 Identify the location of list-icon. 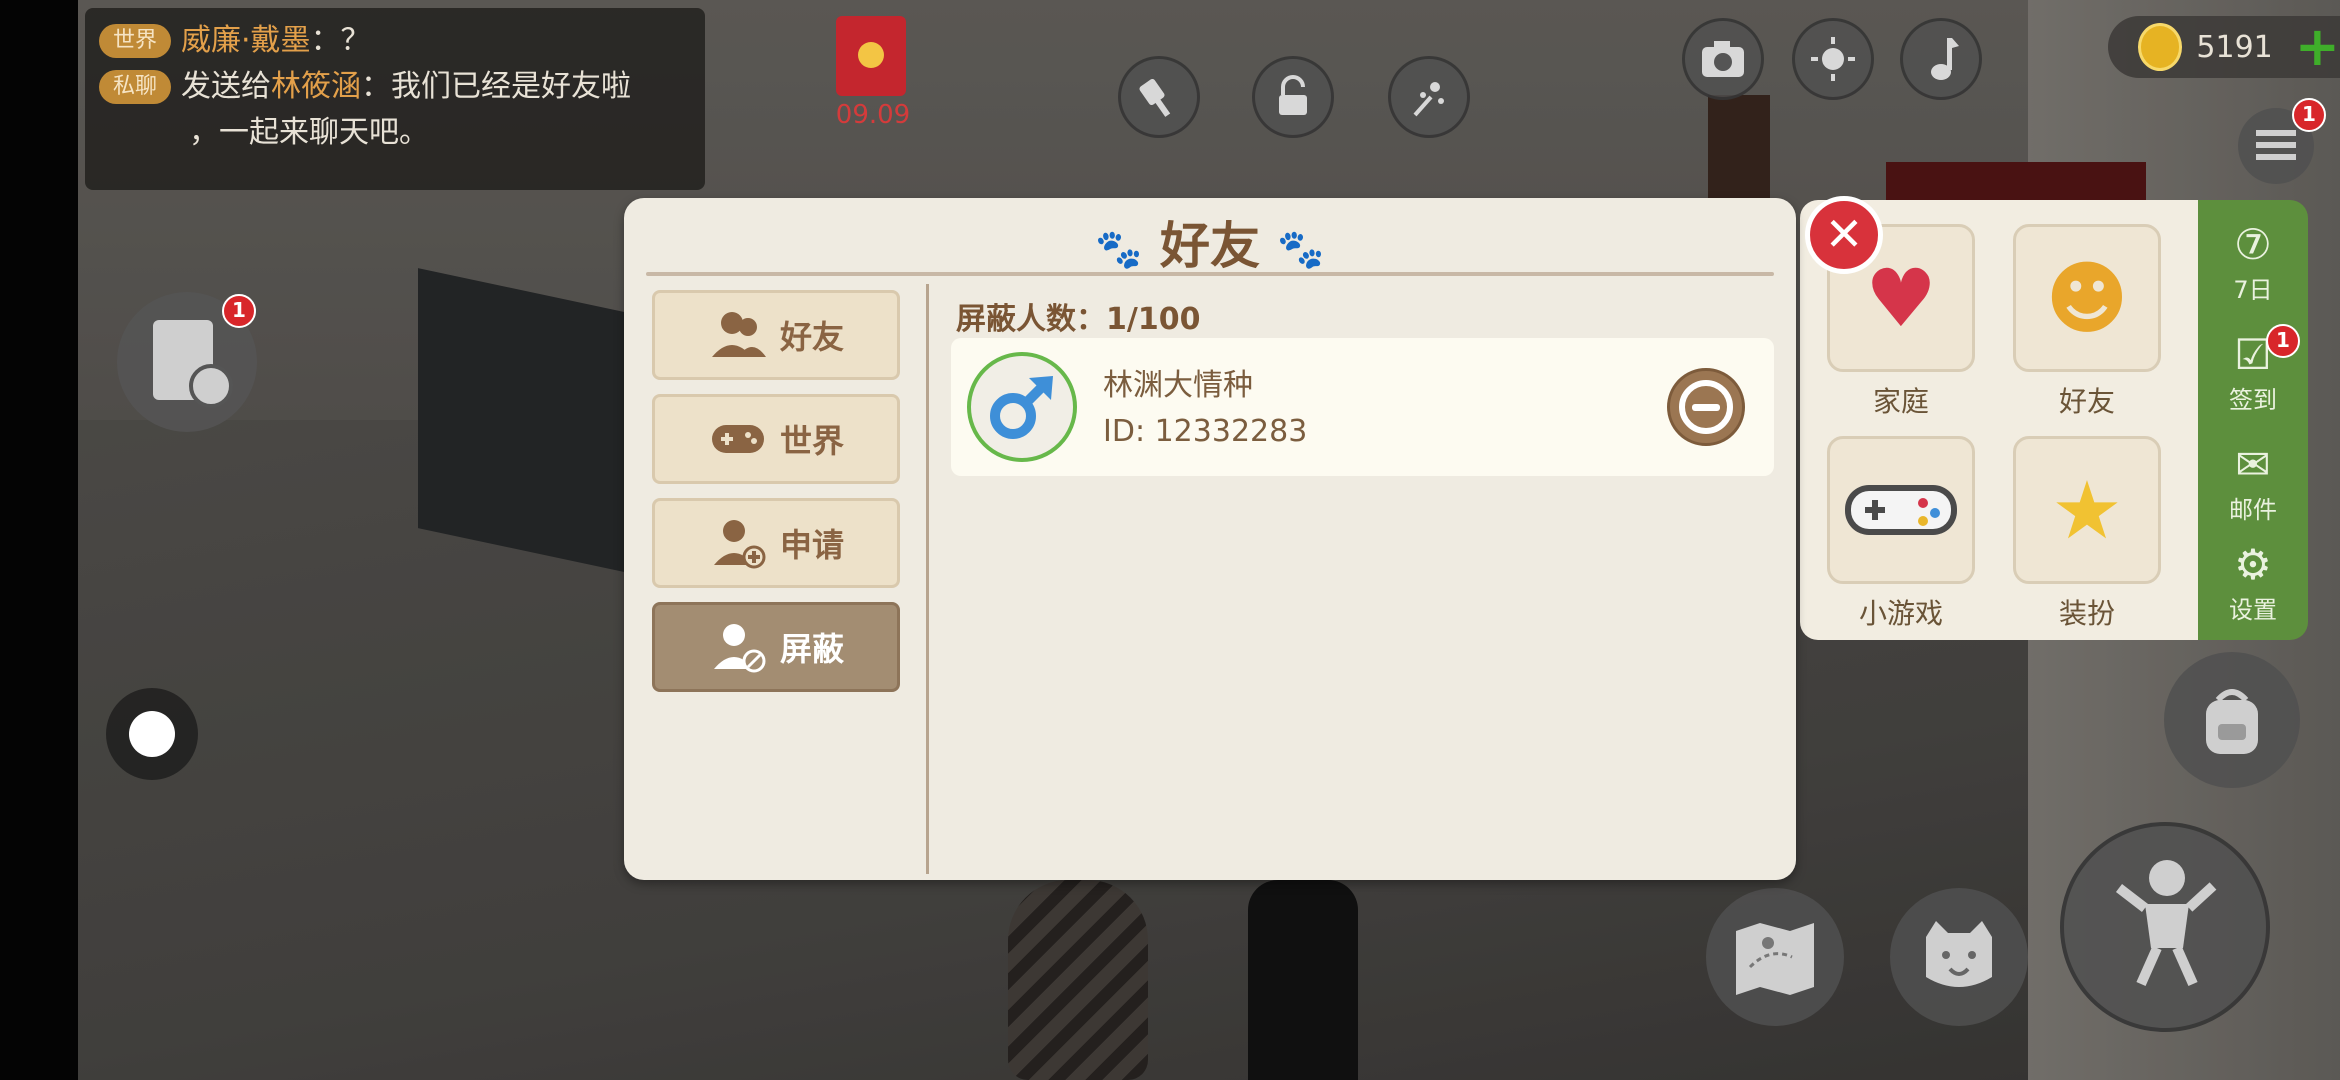
(2276, 133).